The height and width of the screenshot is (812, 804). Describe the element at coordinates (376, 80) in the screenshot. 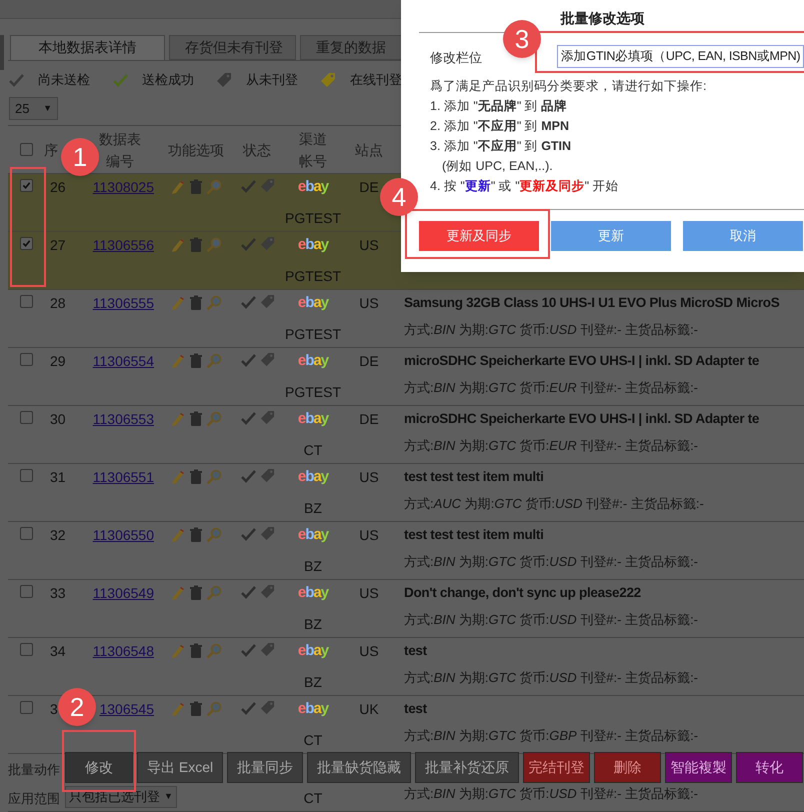

I see `legend-label: 在线刊登` at that location.